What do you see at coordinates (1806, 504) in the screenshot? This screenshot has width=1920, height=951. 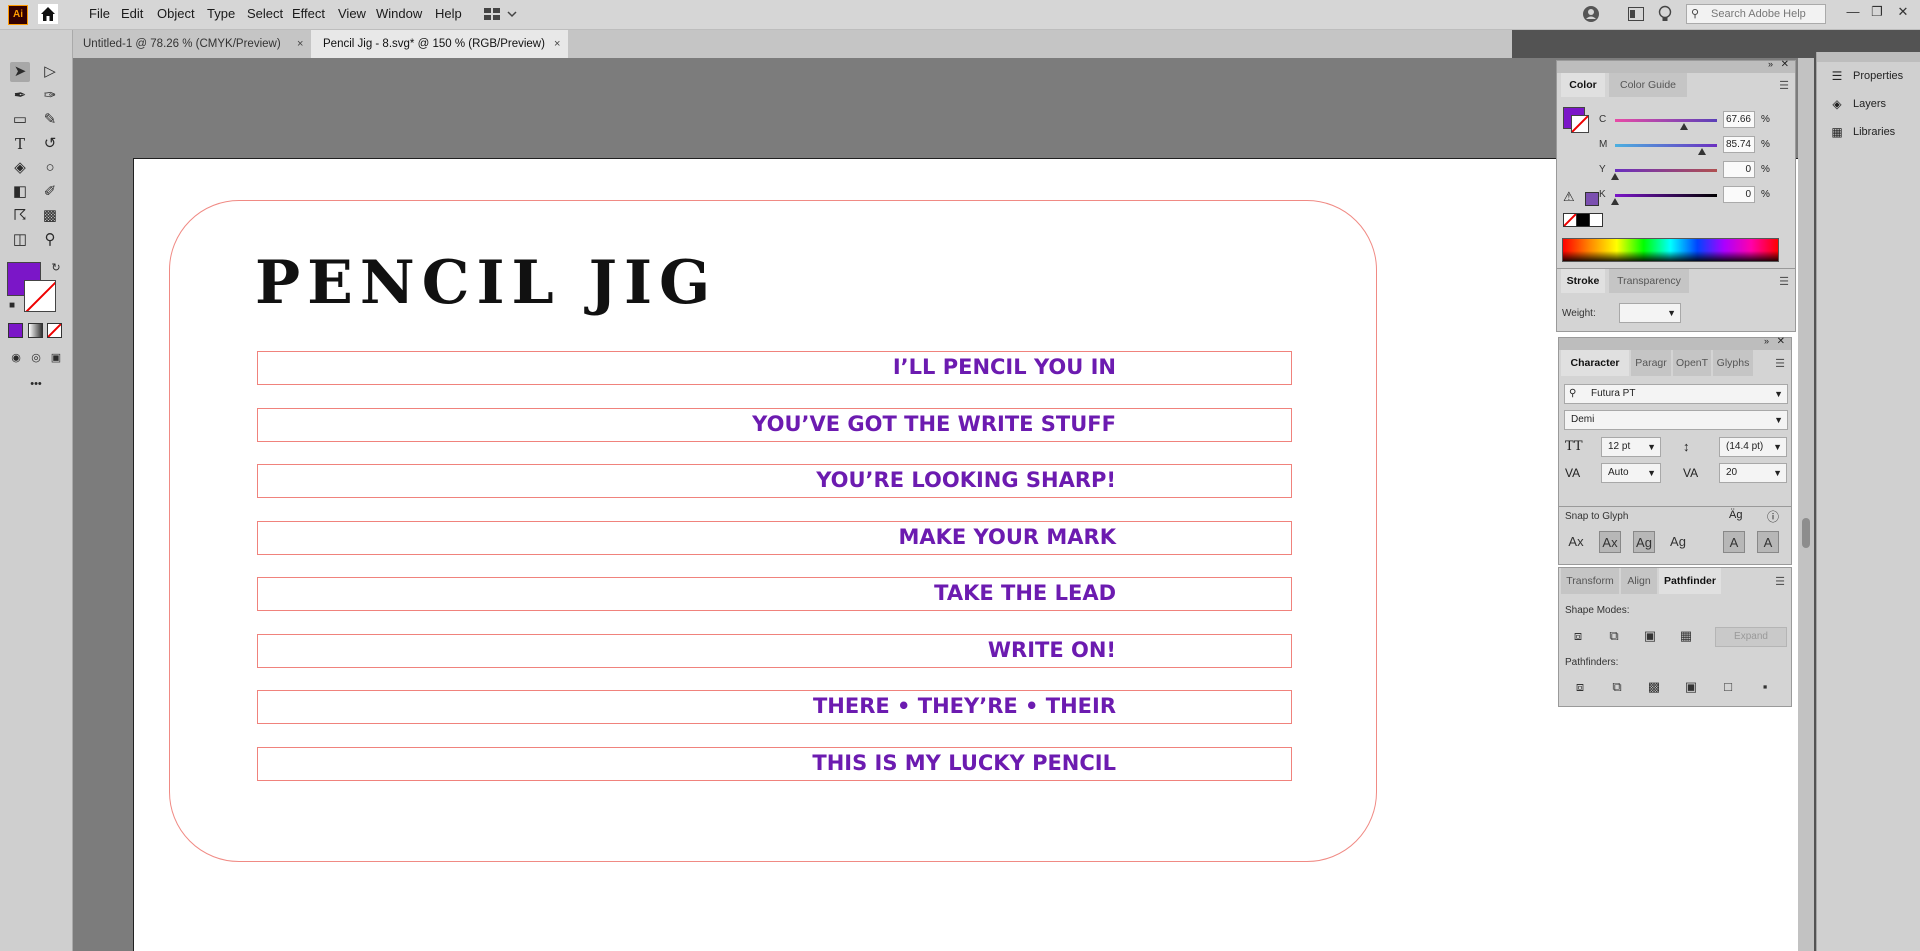 I see `vertical-scrollbar` at bounding box center [1806, 504].